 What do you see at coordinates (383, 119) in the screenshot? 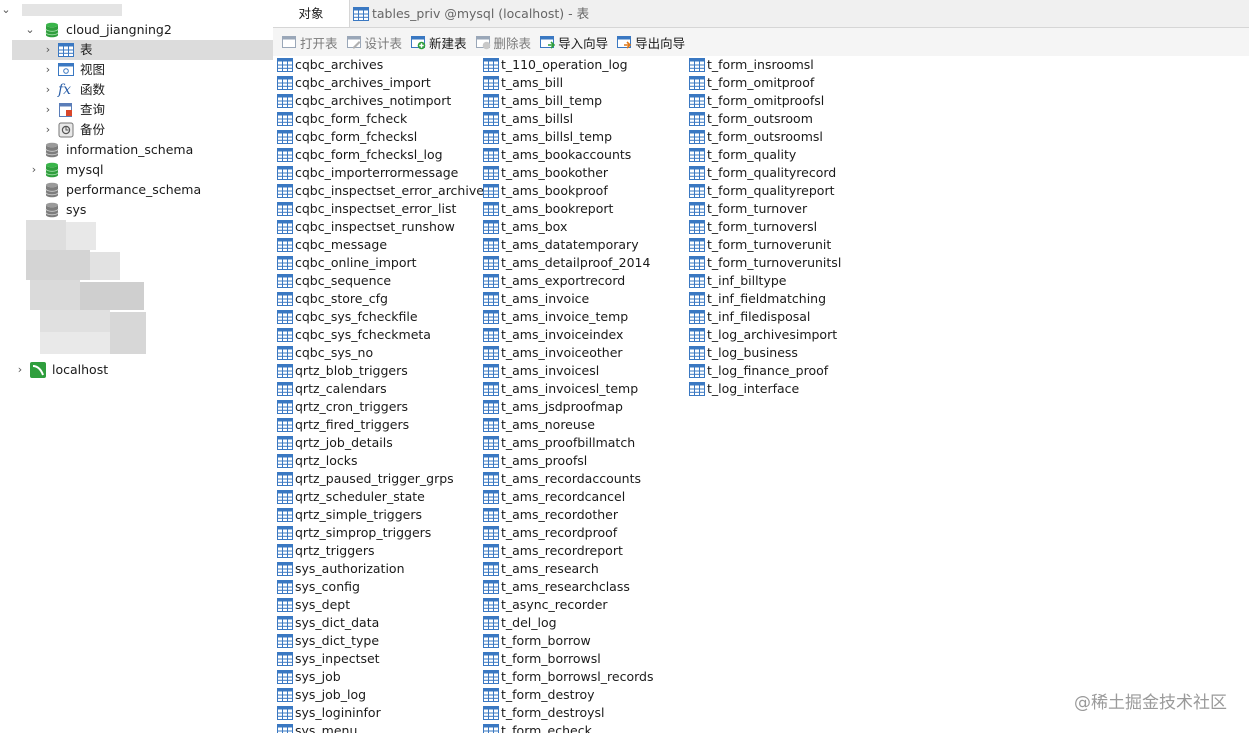
I see `table-item: cqbc_form_fcheck` at bounding box center [383, 119].